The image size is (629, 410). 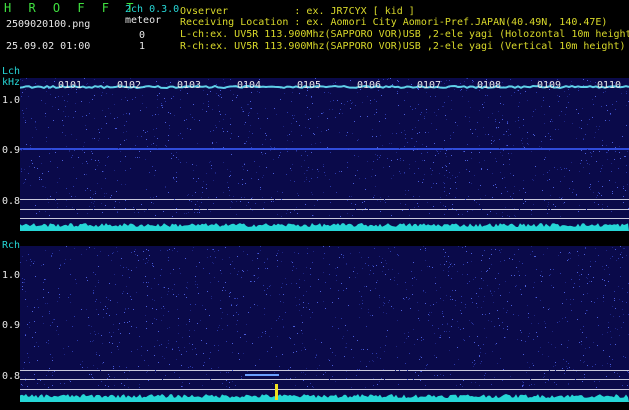 What do you see at coordinates (48, 24) in the screenshot?
I see `file-name: 2509020100.png` at bounding box center [48, 24].